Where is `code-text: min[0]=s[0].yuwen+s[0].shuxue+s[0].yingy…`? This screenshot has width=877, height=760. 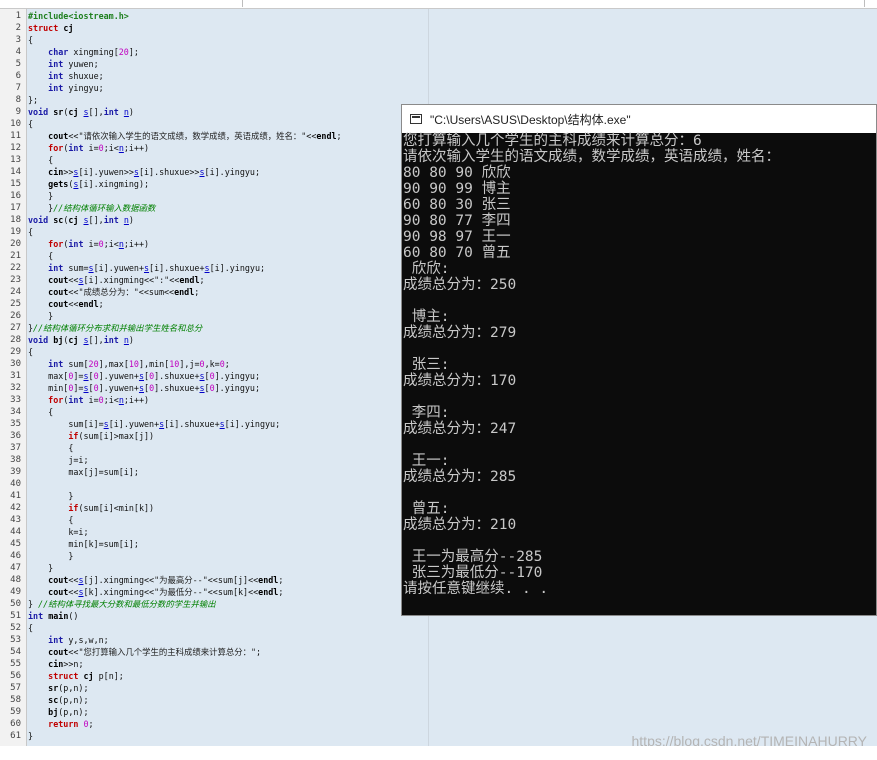
code-text: min[0]=s[0].yuwen+s[0].shuxue+s[0].yingy… is located at coordinates (144, 388).